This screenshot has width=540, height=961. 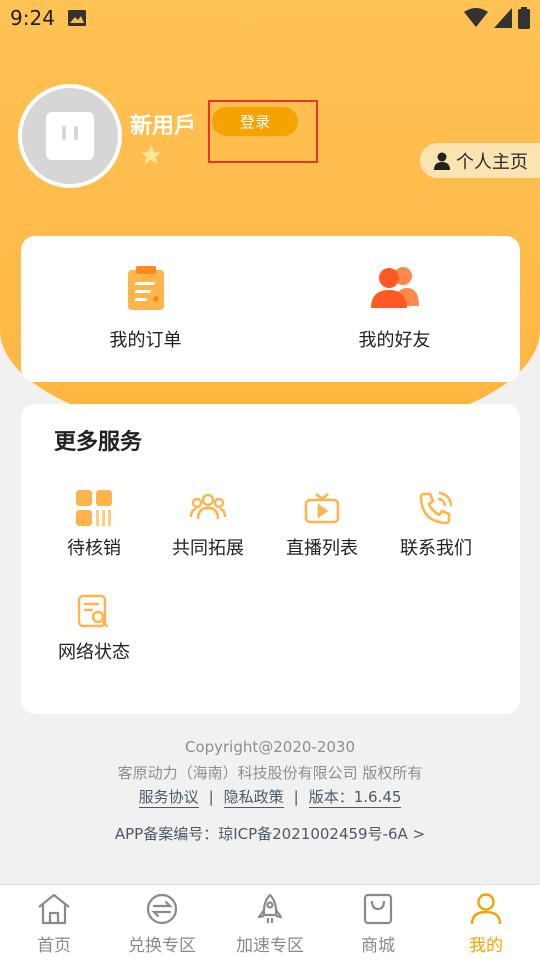 I want to click on login-button: 登录, so click(x=255, y=121).